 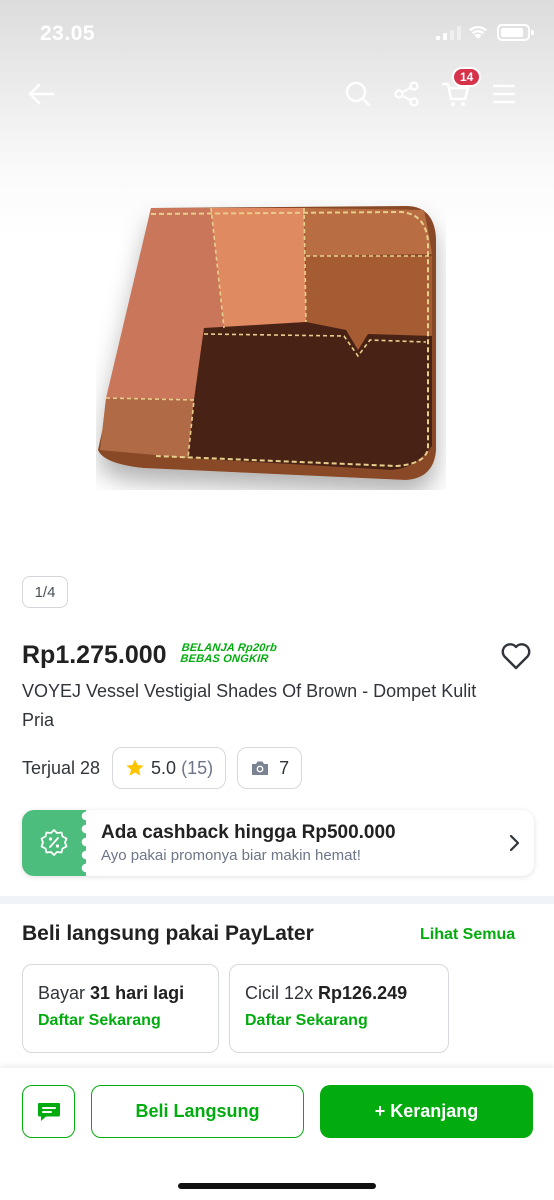 I want to click on status-time: 23.05, so click(x=68, y=33).